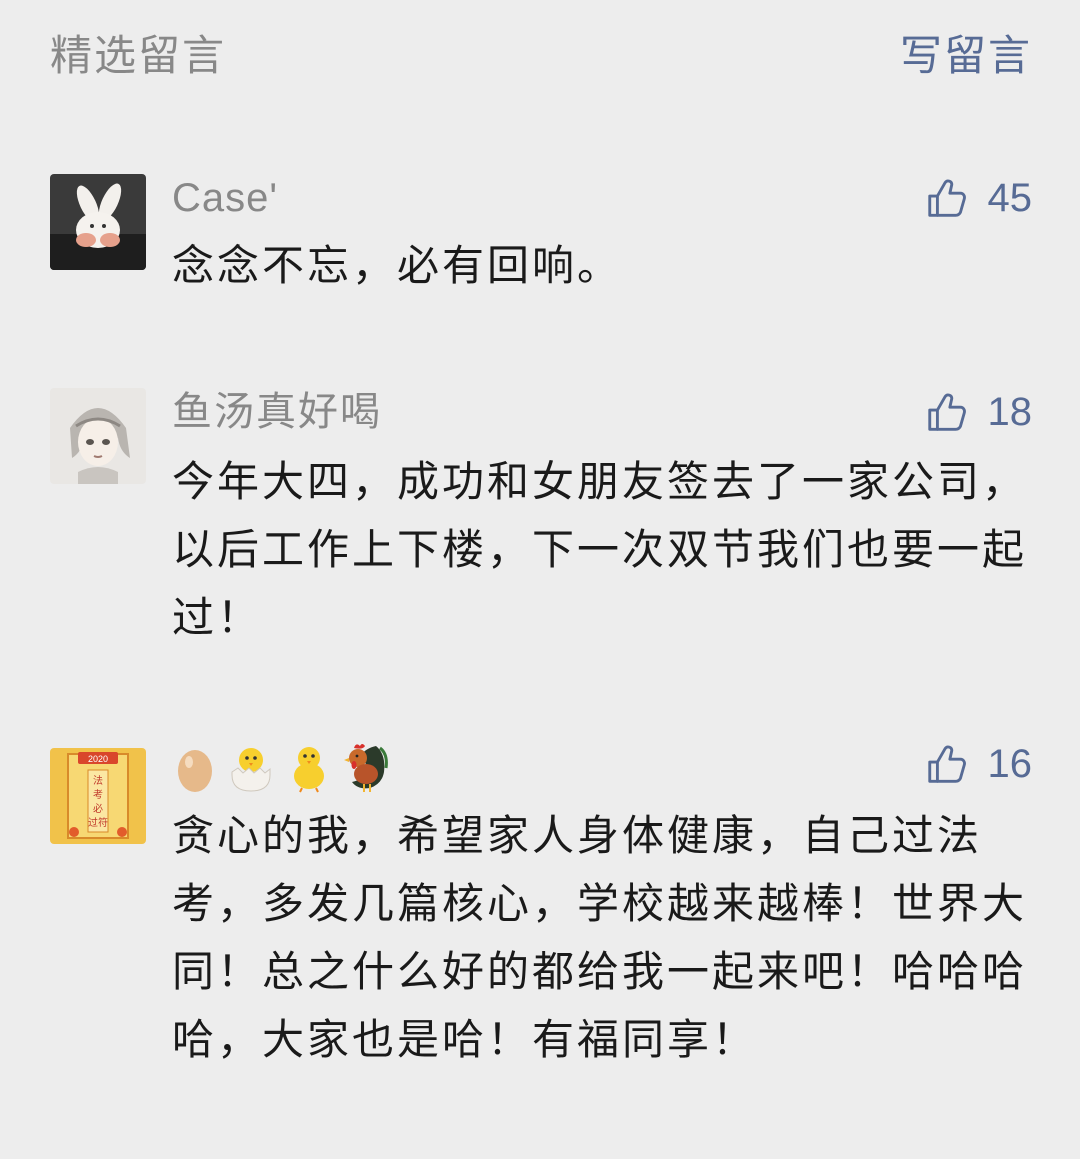  I want to click on like-count: 45, so click(1010, 197).